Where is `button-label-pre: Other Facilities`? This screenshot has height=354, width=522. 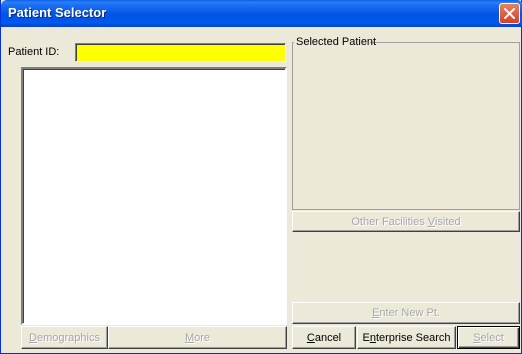 button-label-pre: Other Facilities is located at coordinates (389, 221).